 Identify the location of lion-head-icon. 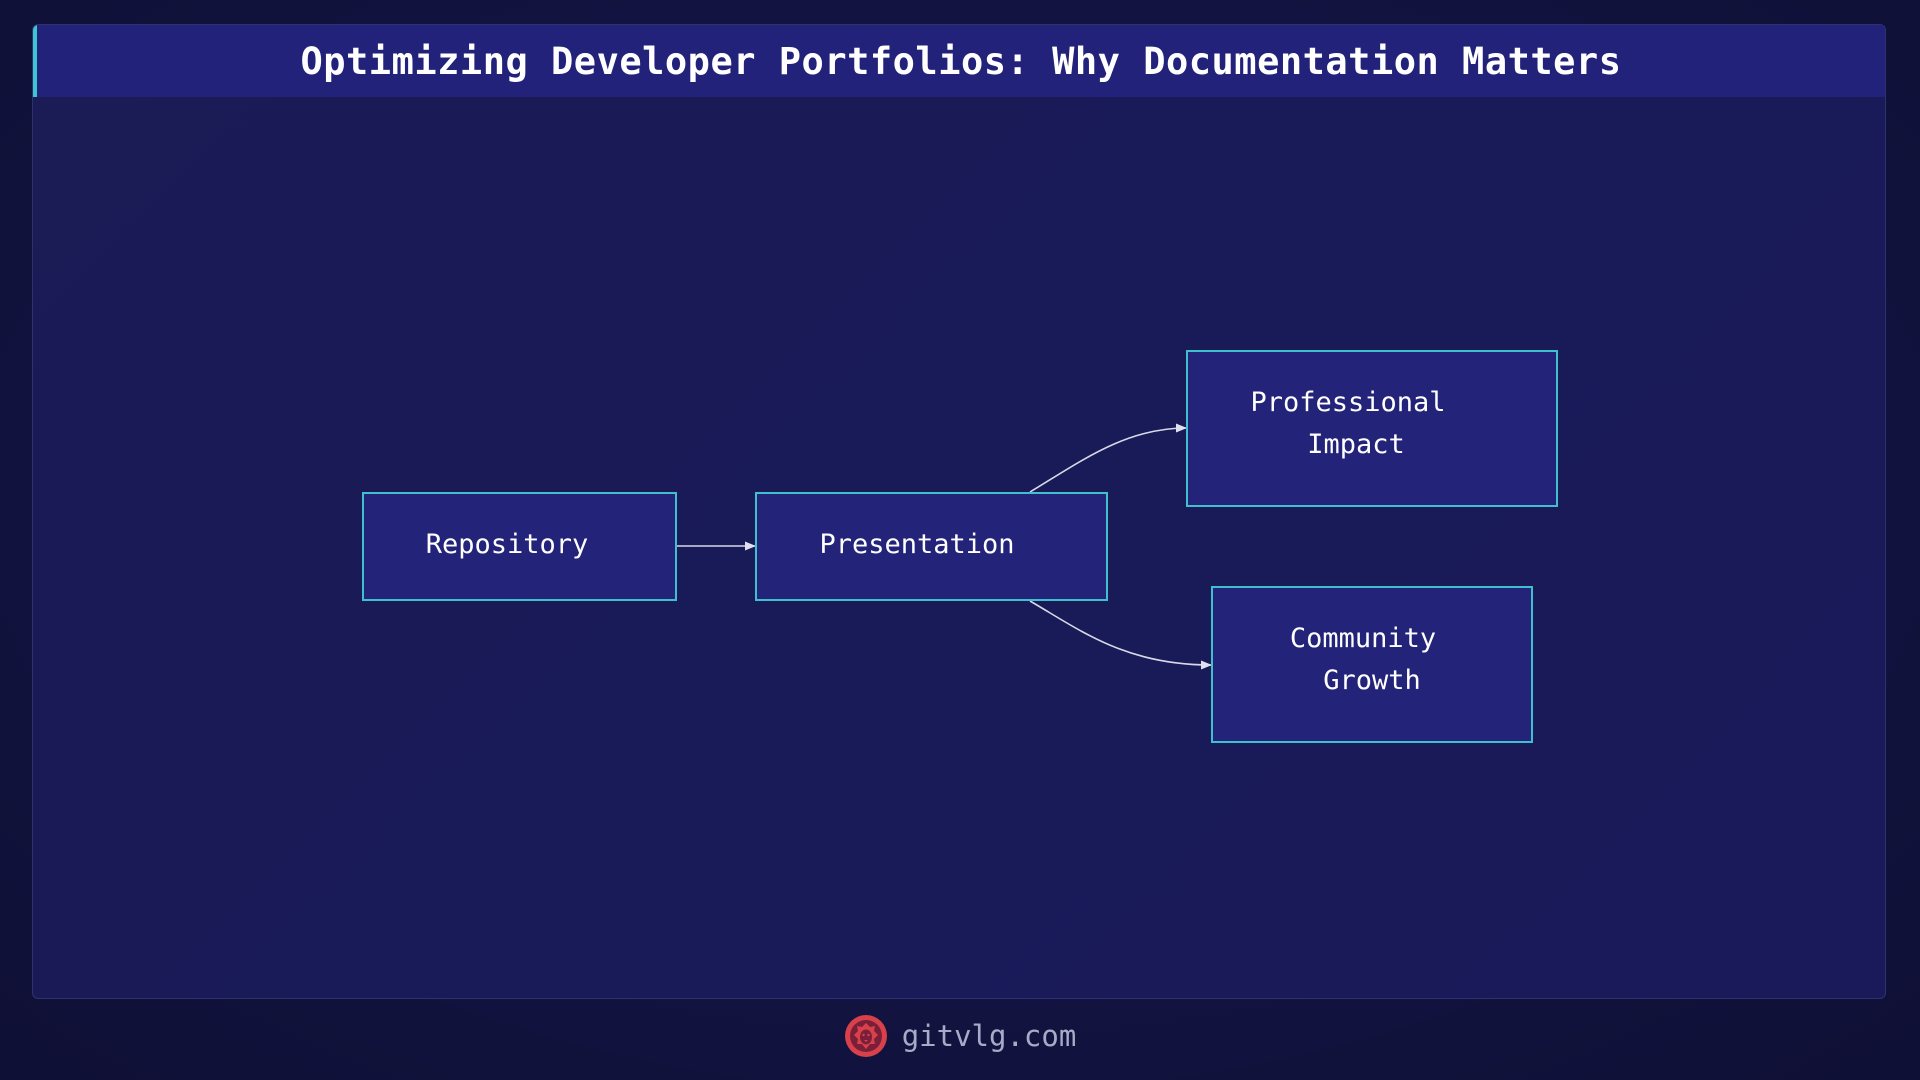
(865, 1036).